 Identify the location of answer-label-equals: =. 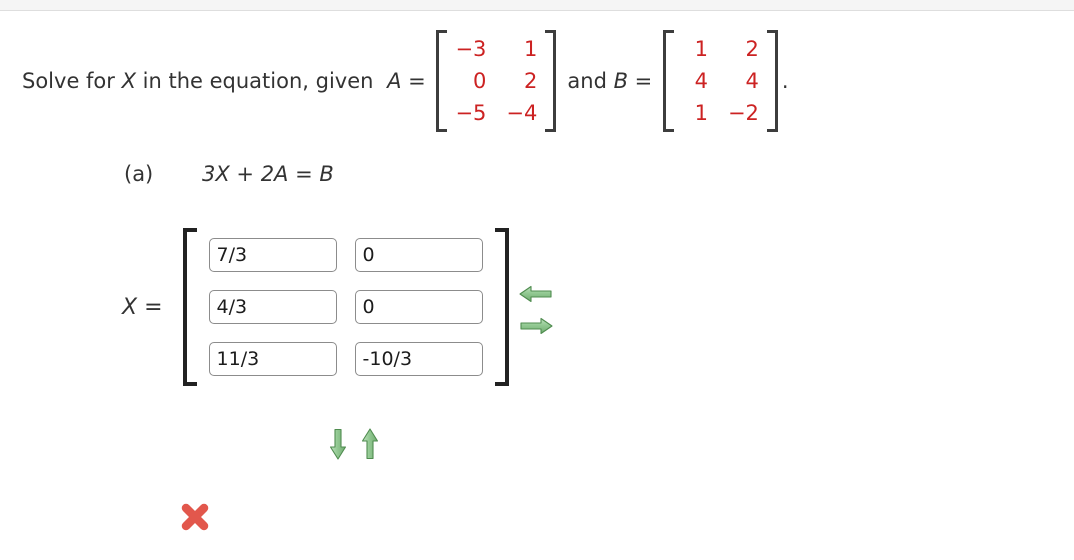
(150, 307).